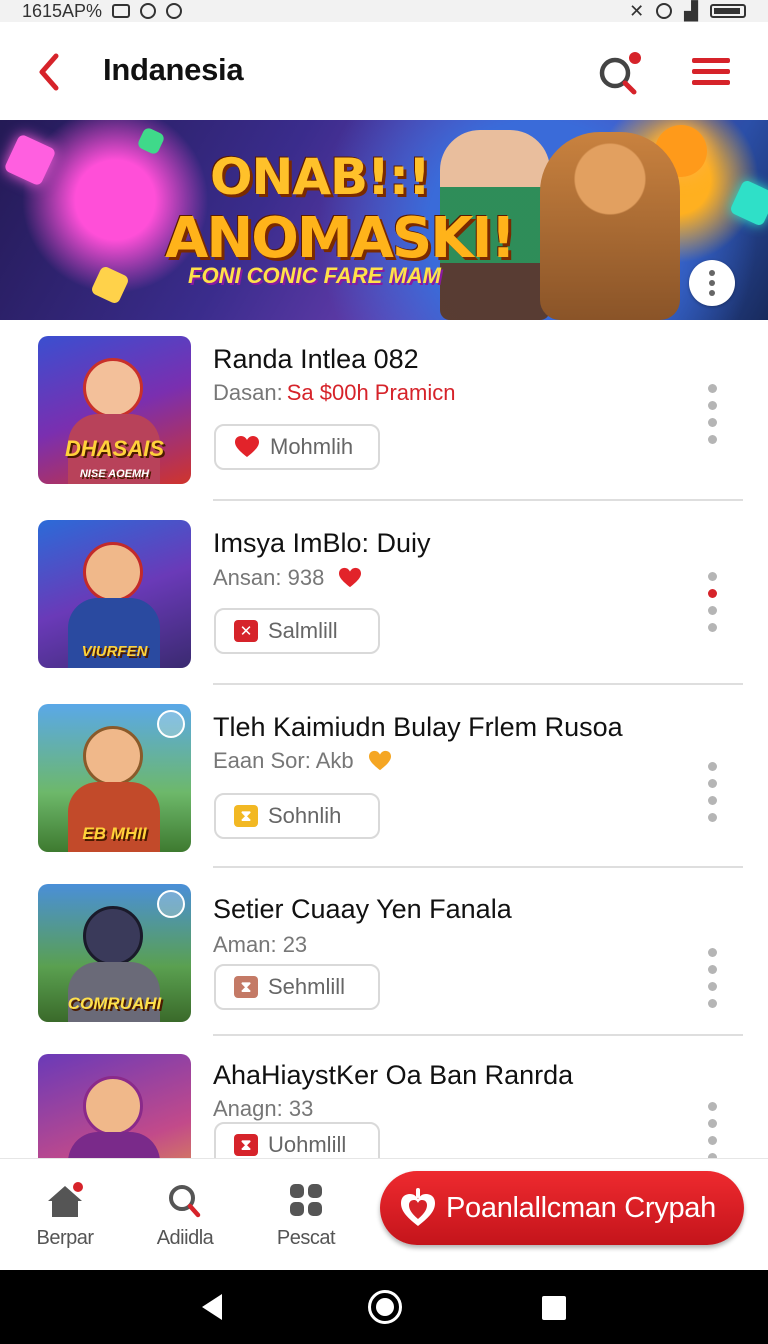 The height and width of the screenshot is (1344, 768). What do you see at coordinates (610, 226) in the screenshot?
I see `banner-beast-character` at bounding box center [610, 226].